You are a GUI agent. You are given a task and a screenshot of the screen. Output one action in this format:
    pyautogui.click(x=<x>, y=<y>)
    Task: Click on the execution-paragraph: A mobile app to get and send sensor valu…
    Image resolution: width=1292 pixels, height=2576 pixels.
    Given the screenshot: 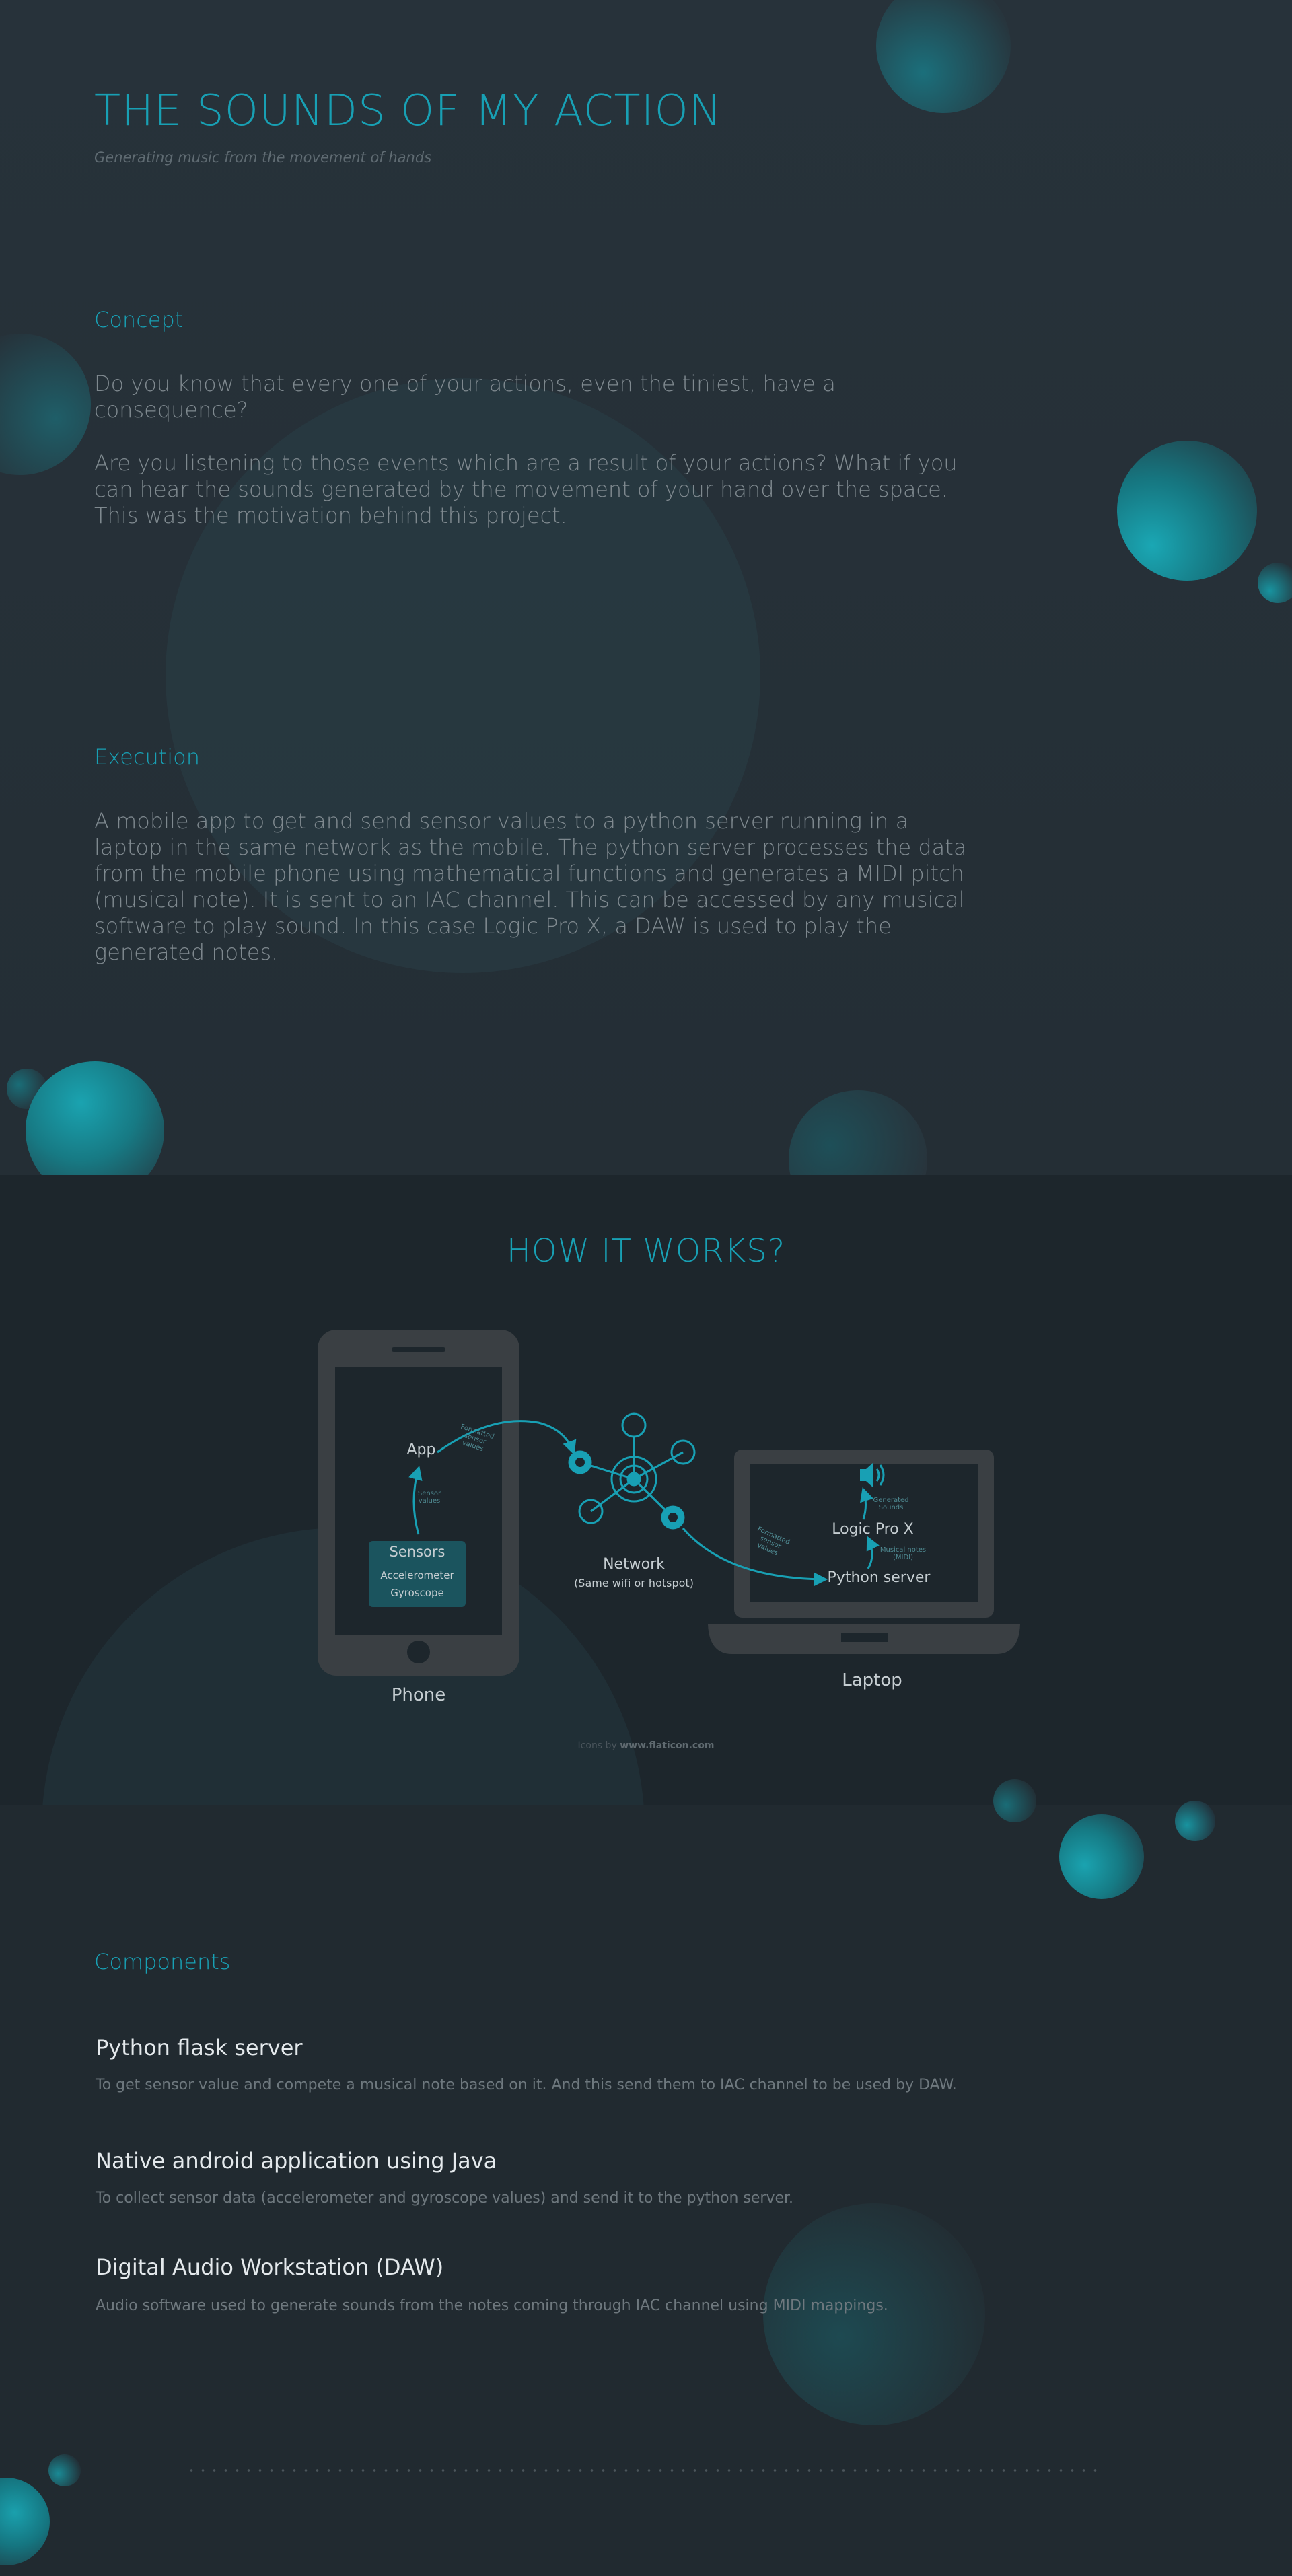 What is the action you would take?
    pyautogui.click(x=531, y=886)
    